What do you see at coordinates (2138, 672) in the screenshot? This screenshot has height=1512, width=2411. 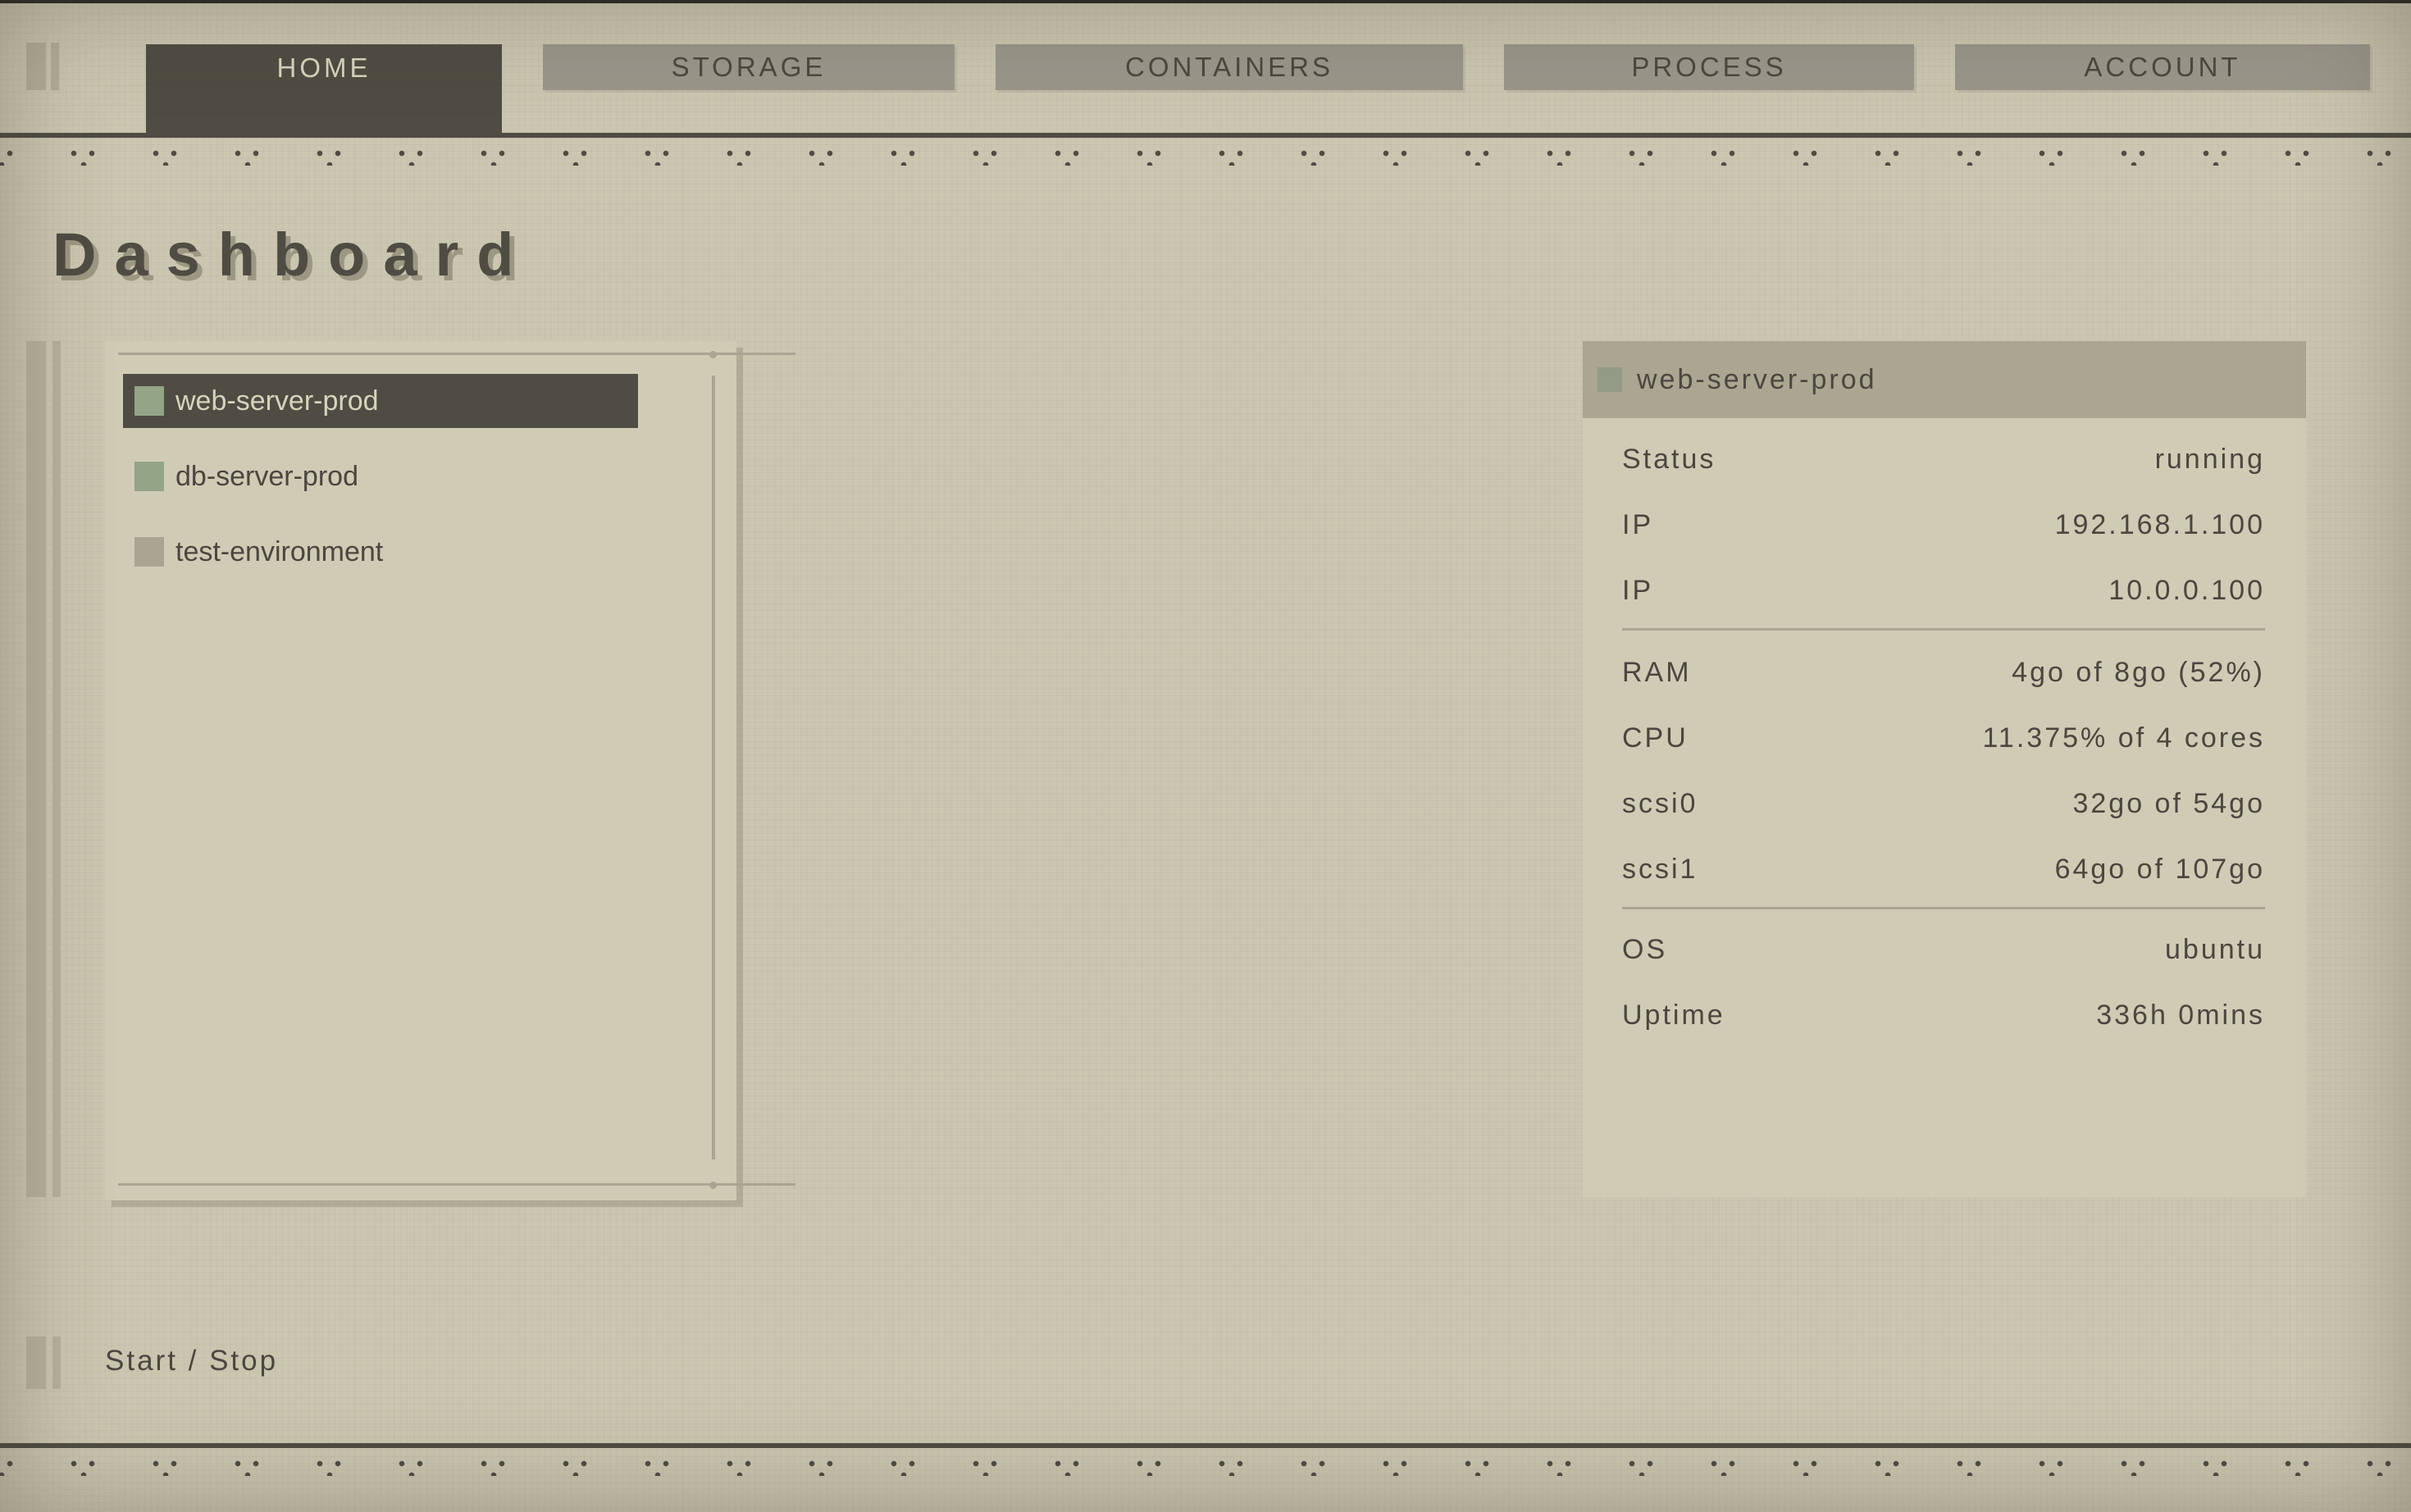 I see `detail-value: 4go of 8go (52%)` at bounding box center [2138, 672].